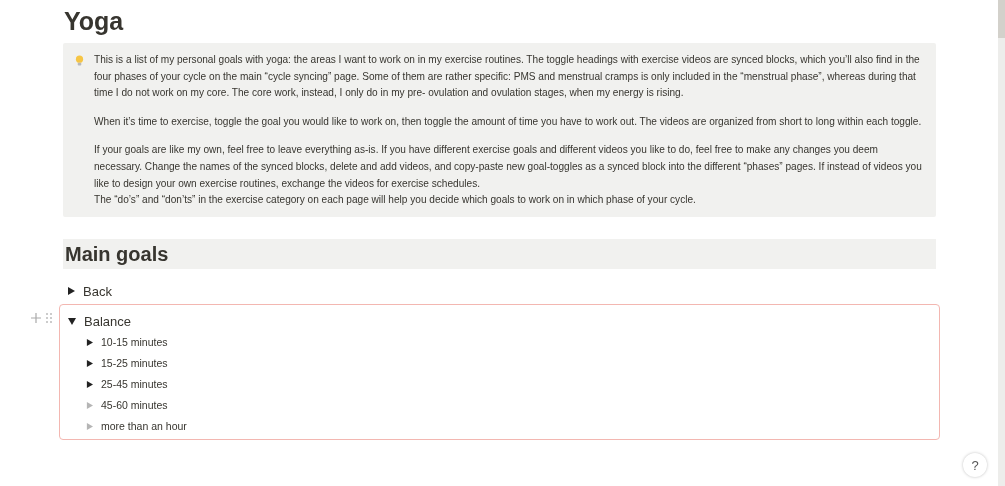 The height and width of the screenshot is (486, 1005). Describe the element at coordinates (134, 405) in the screenshot. I see `toggle-item: 45-60 minutes` at that location.